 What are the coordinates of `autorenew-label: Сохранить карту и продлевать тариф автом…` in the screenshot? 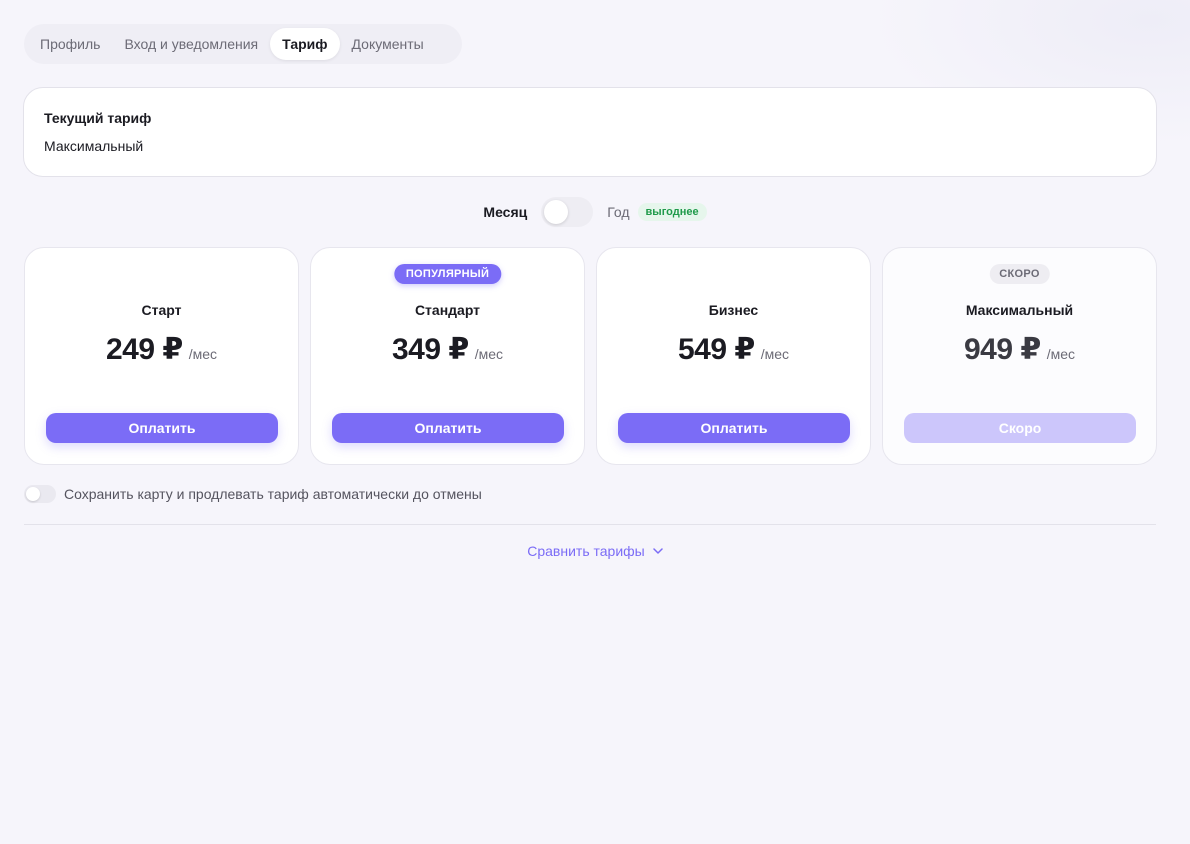 It's located at (273, 494).